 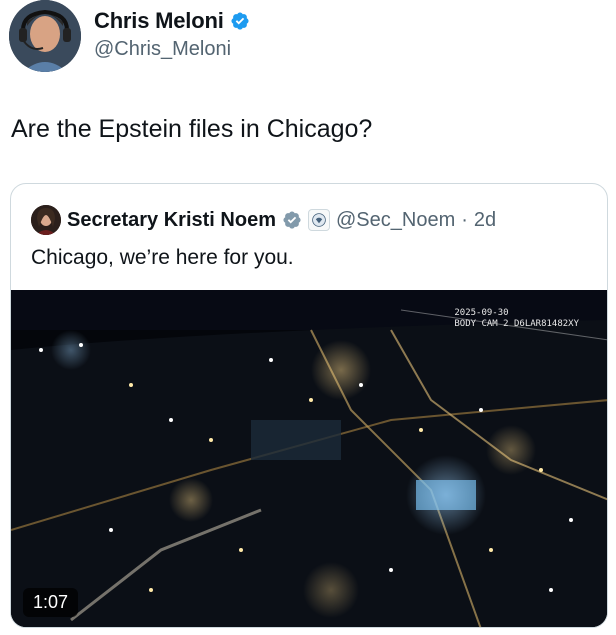 What do you see at coordinates (162, 257) in the screenshot?
I see `quoted-tweet-text: Chicago, we’re here for you.` at bounding box center [162, 257].